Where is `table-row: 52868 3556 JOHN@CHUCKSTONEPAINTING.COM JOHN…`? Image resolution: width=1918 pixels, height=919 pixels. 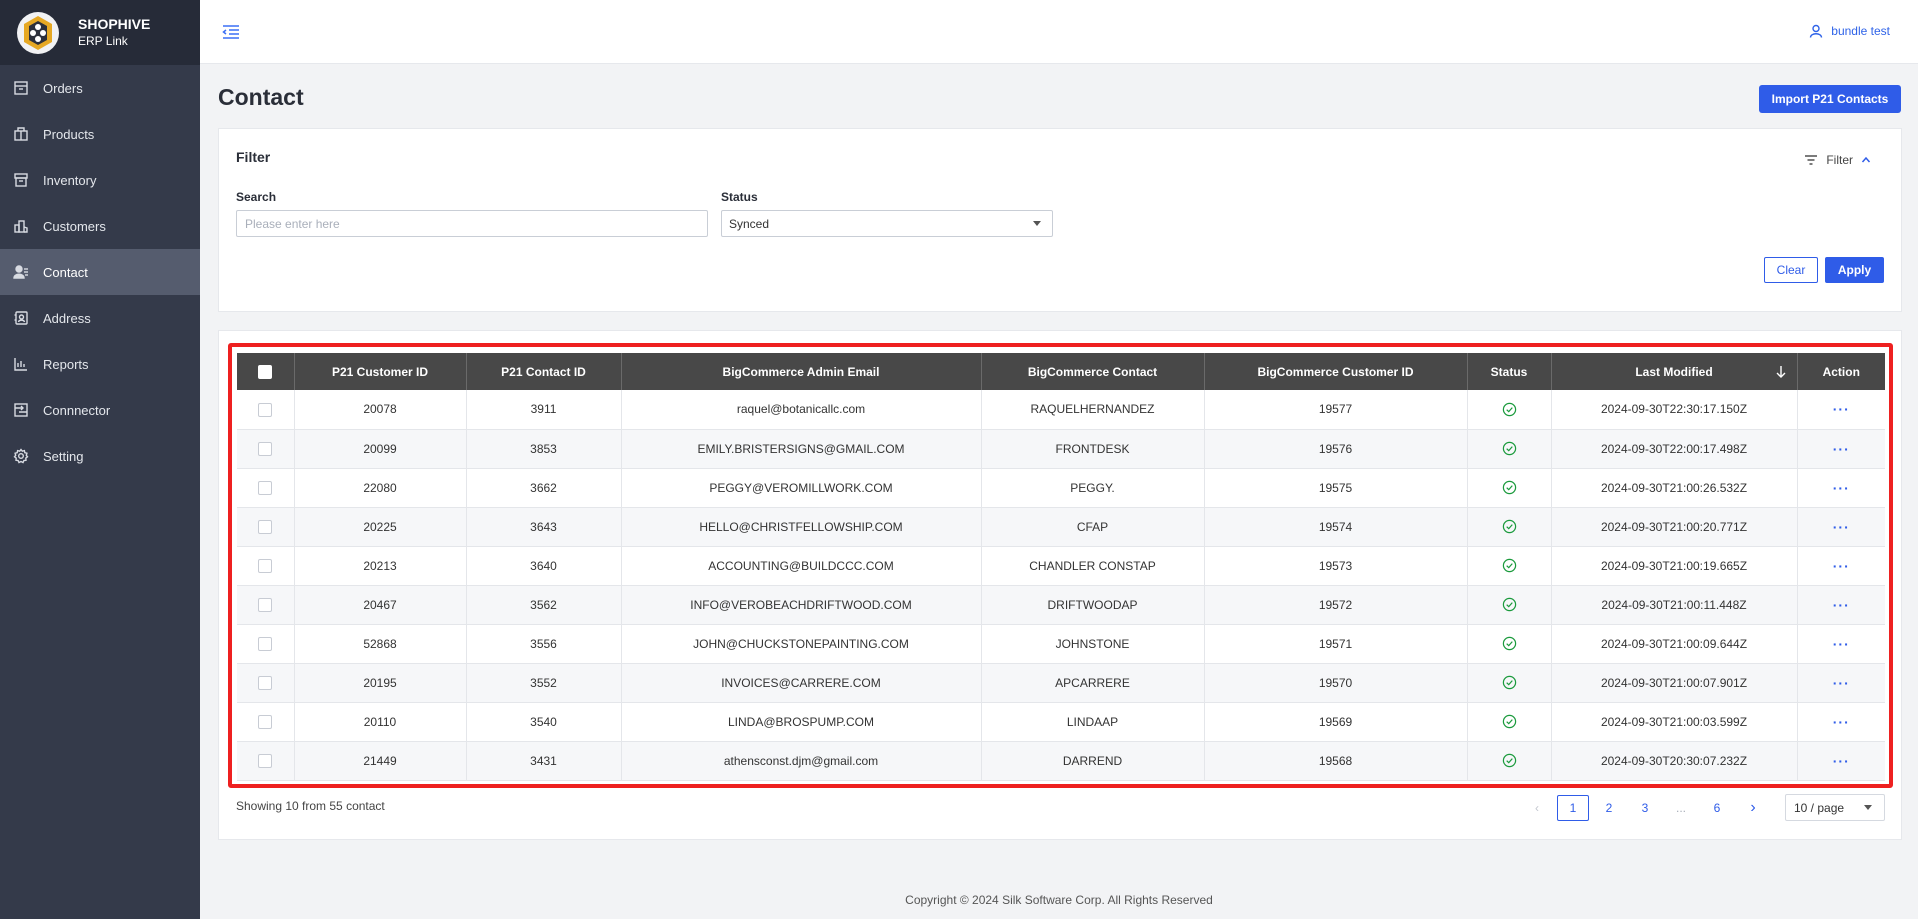 table-row: 52868 3556 JOHN@CHUCKSTONEPAINTING.COM JOHN… is located at coordinates (1061, 644).